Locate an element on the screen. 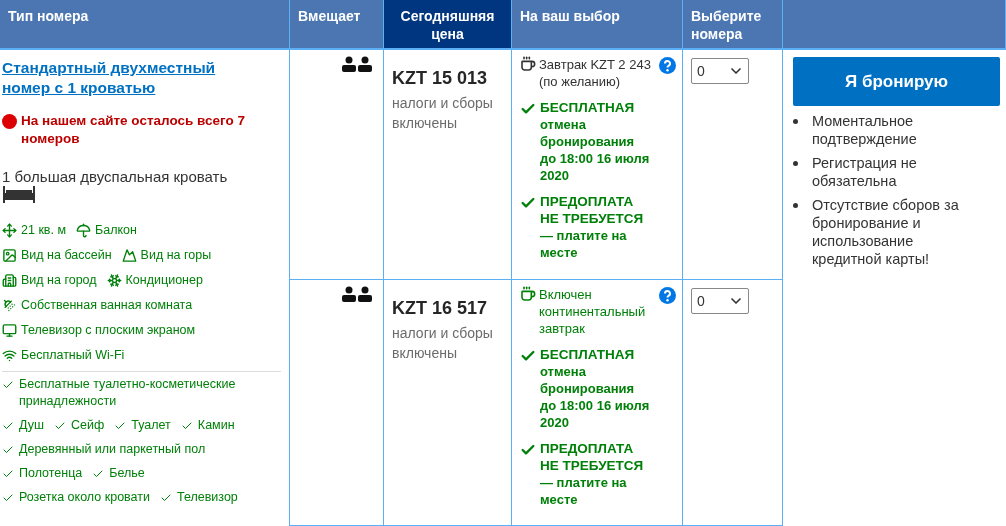 This screenshot has width=1006, height=526. facility-label: Вид на бассейн is located at coordinates (66, 255).